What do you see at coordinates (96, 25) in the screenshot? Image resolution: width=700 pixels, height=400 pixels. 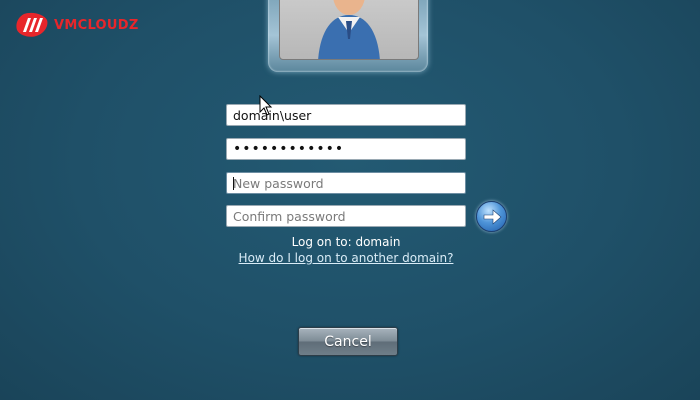 I see `logo-text: VMCLOUDZ` at bounding box center [96, 25].